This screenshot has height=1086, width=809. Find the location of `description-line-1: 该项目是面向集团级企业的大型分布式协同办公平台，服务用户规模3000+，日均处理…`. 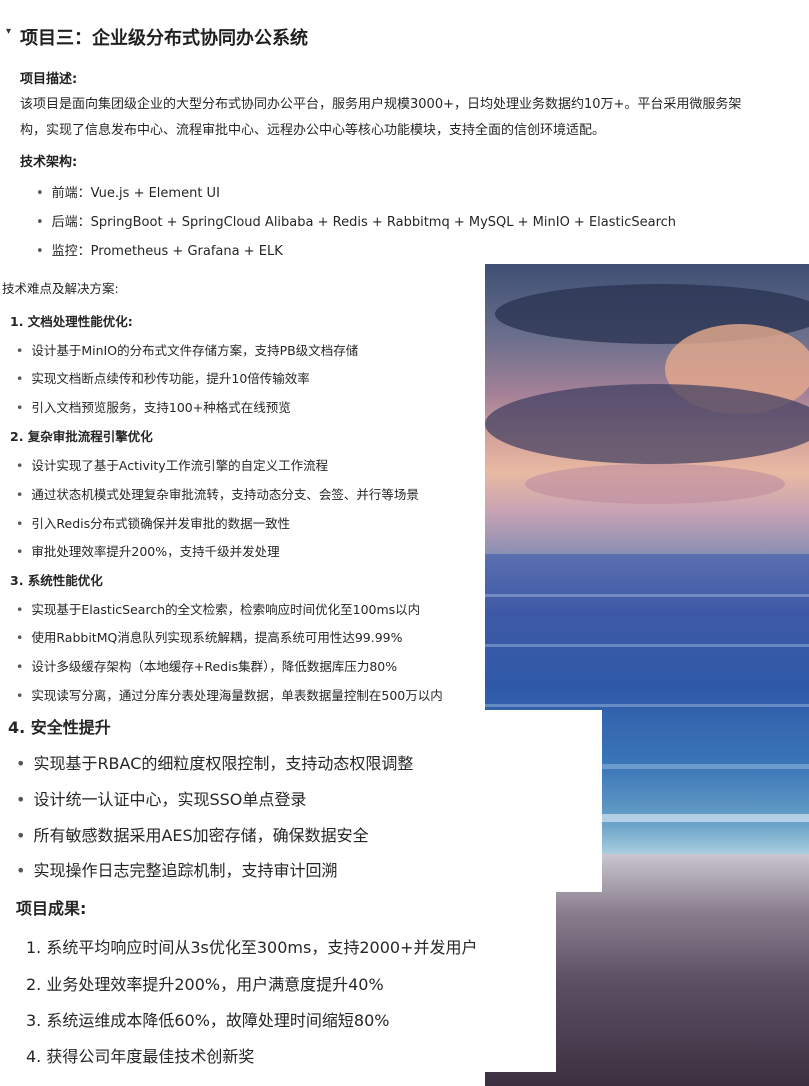

description-line-1: 该项目是面向集团级企业的大型分布式协同办公平台，服务用户规模3000+，日均处理… is located at coordinates (381, 104).